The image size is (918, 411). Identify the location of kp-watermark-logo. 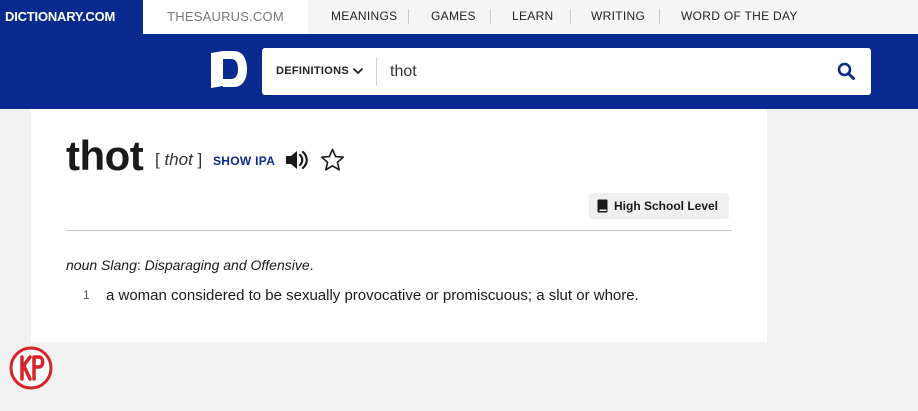
(31, 368).